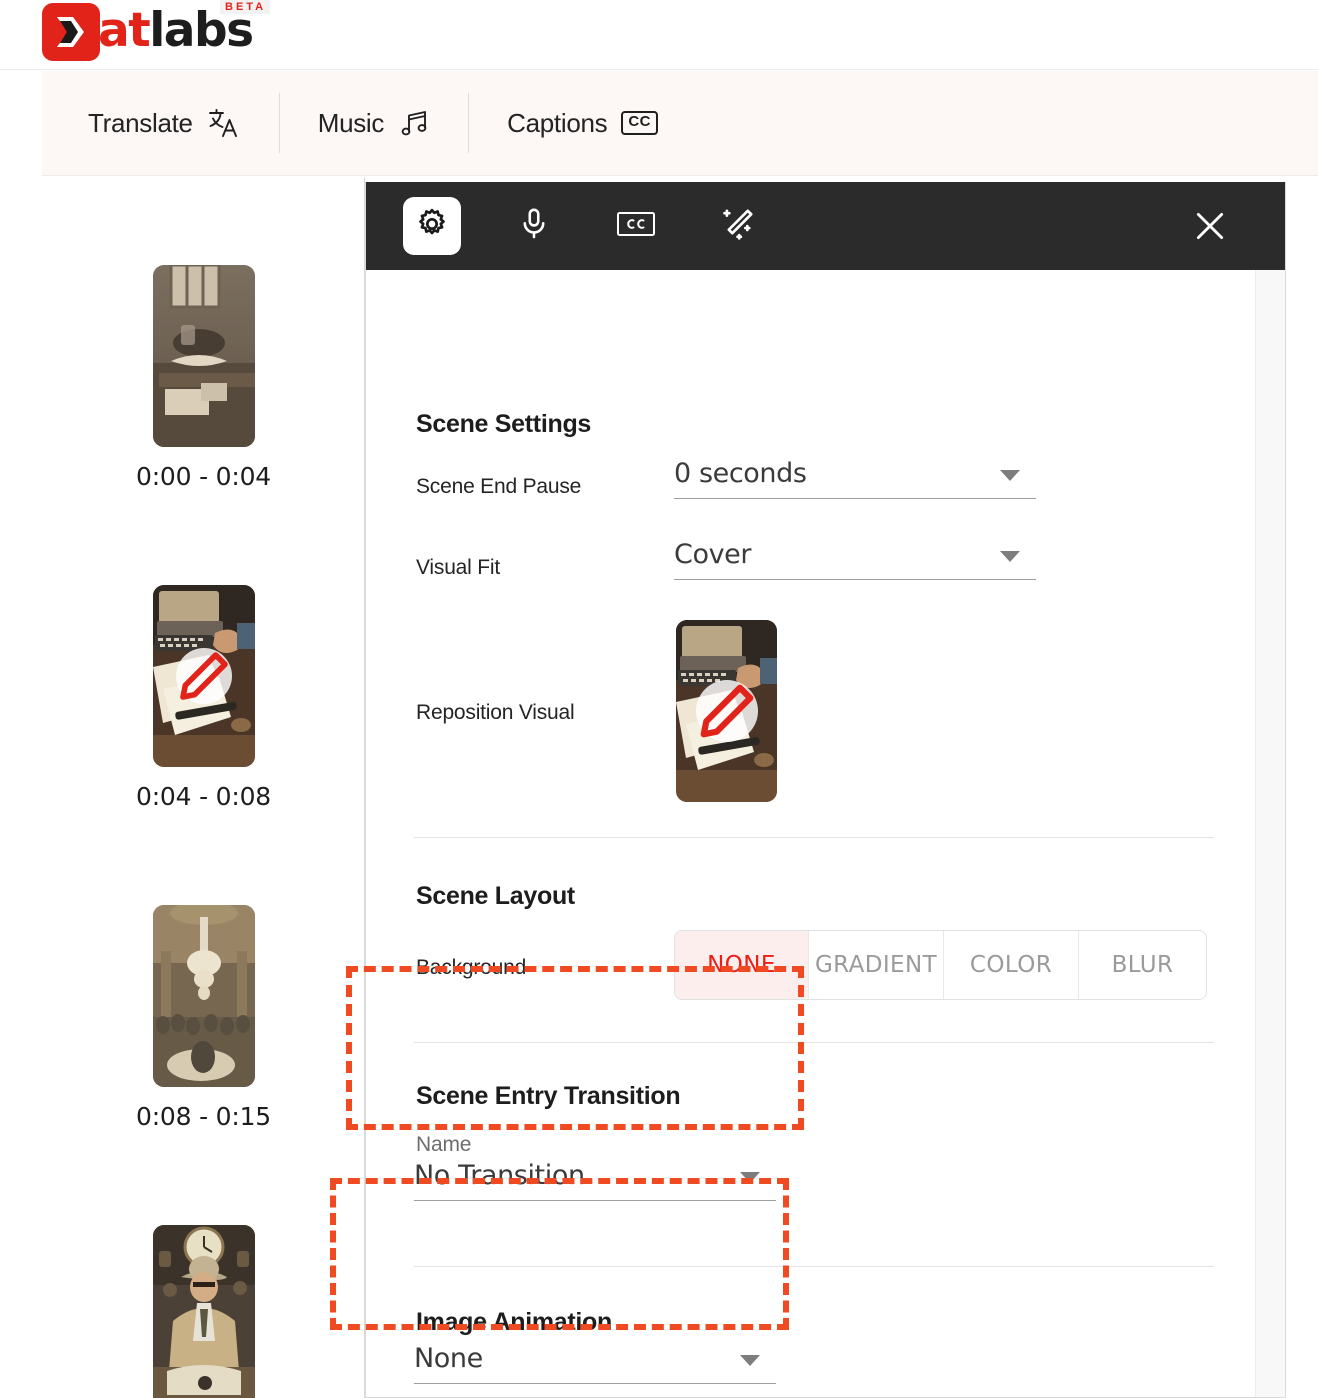 This screenshot has height=1398, width=1318. What do you see at coordinates (124, 30) in the screenshot?
I see `brand-name-red: at` at bounding box center [124, 30].